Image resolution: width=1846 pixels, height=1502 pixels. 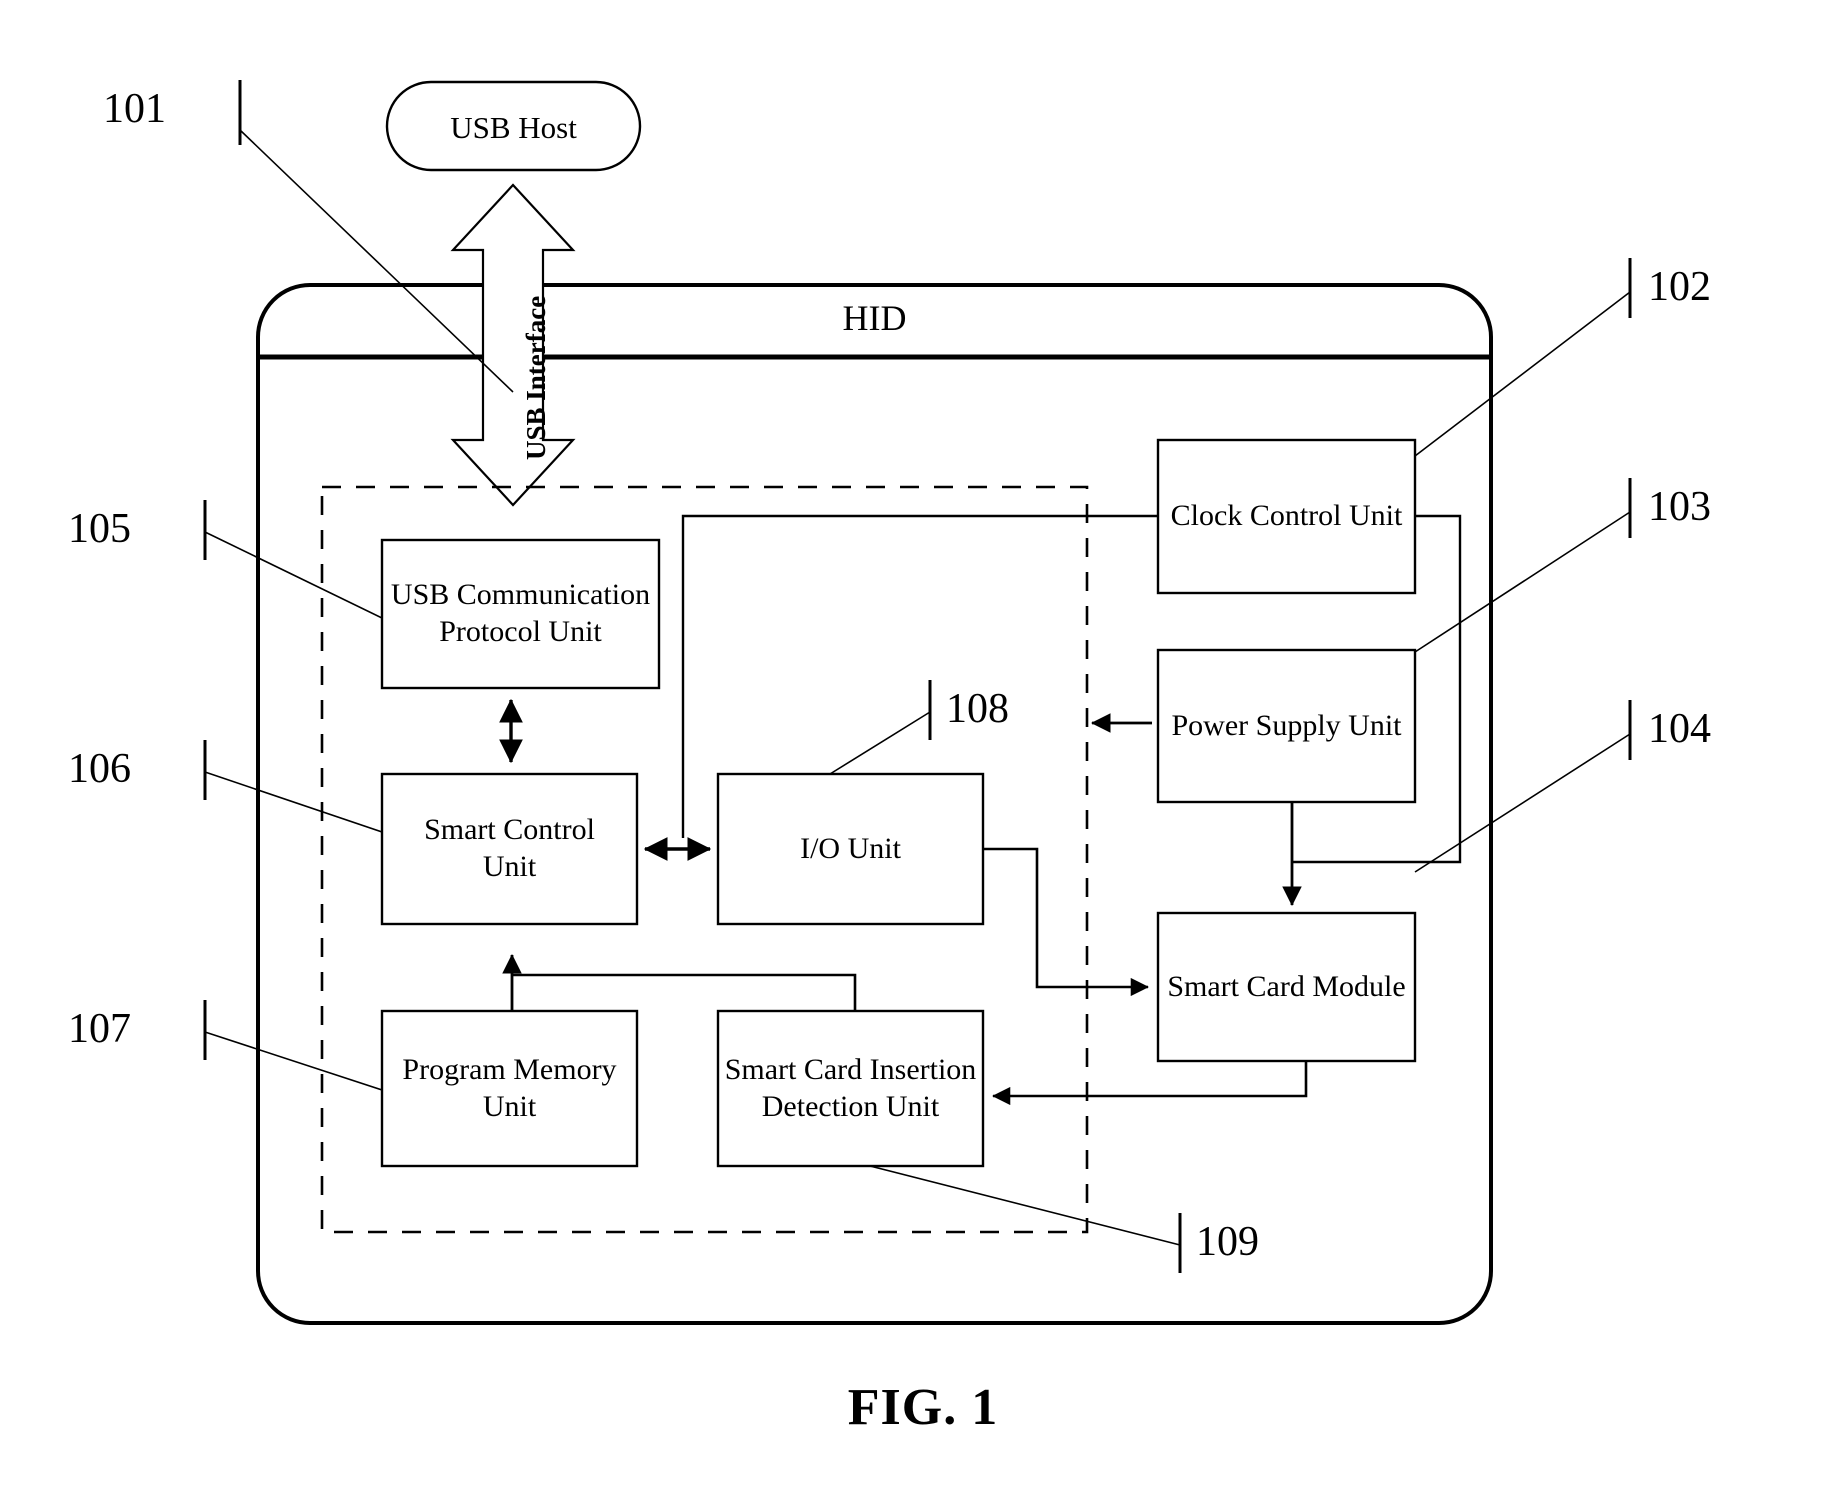 I want to click on unit-box-power-supply, so click(x=1286, y=726).